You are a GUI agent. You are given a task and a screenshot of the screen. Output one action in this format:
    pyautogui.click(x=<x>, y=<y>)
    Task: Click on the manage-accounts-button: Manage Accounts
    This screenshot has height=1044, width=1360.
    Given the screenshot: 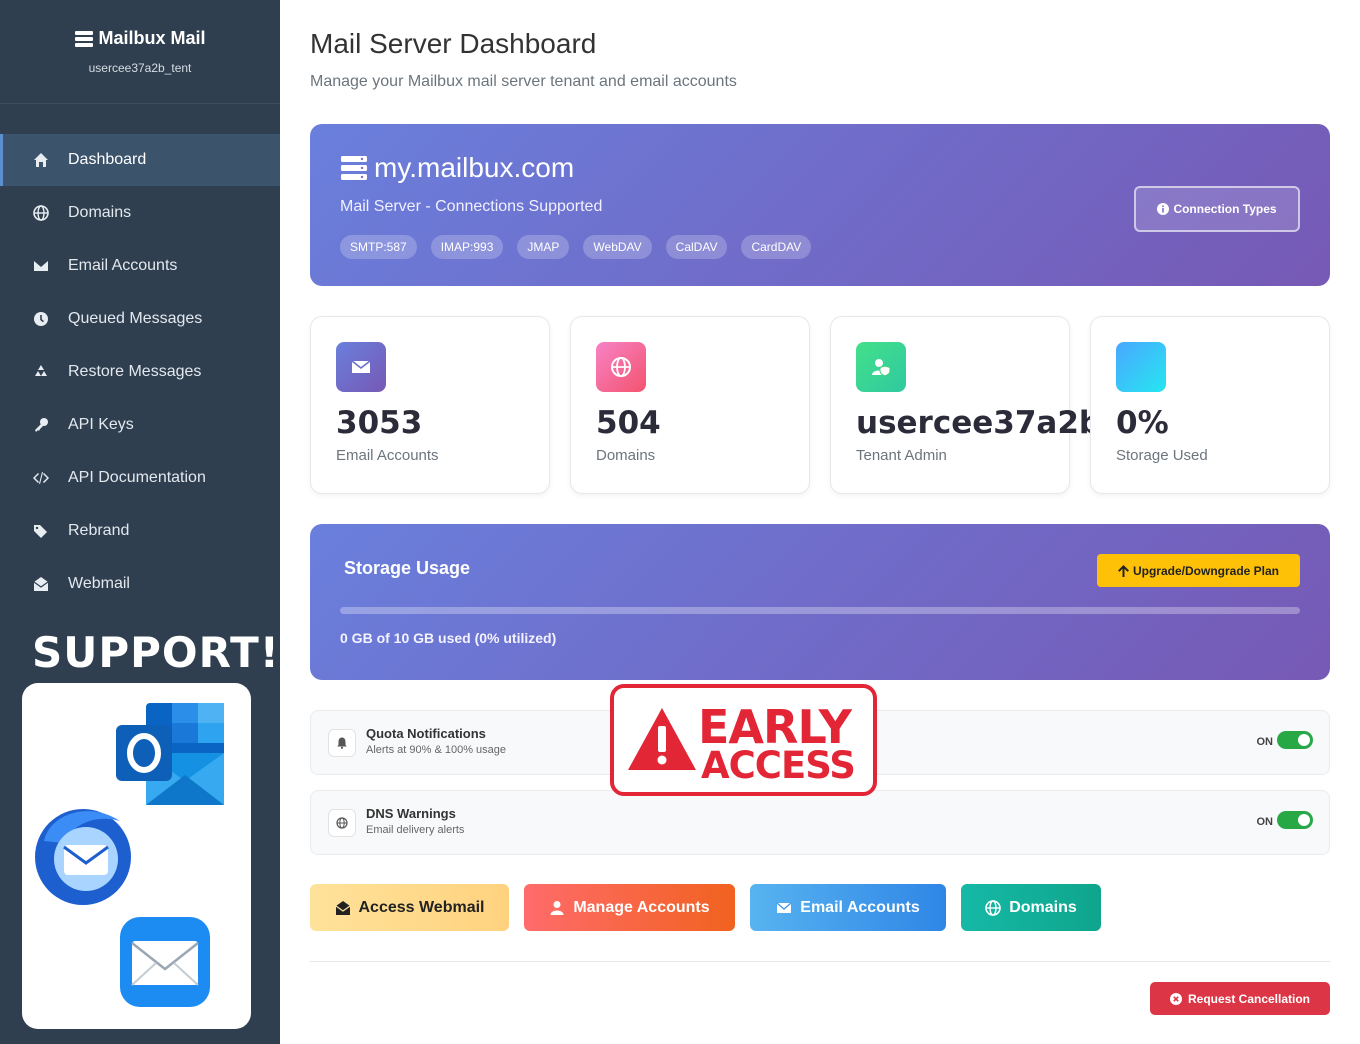 What is the action you would take?
    pyautogui.click(x=629, y=907)
    